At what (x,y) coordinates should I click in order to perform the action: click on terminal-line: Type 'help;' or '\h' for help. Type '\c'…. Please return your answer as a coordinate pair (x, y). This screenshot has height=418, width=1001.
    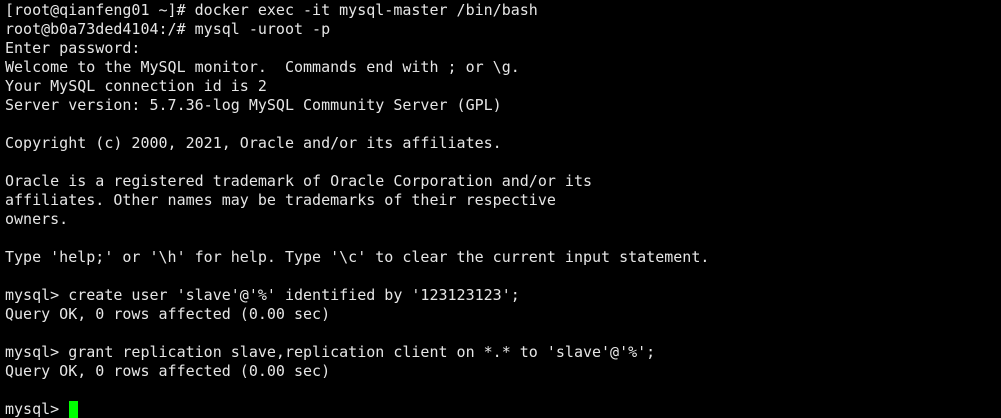
    Looking at the image, I should click on (357, 257).